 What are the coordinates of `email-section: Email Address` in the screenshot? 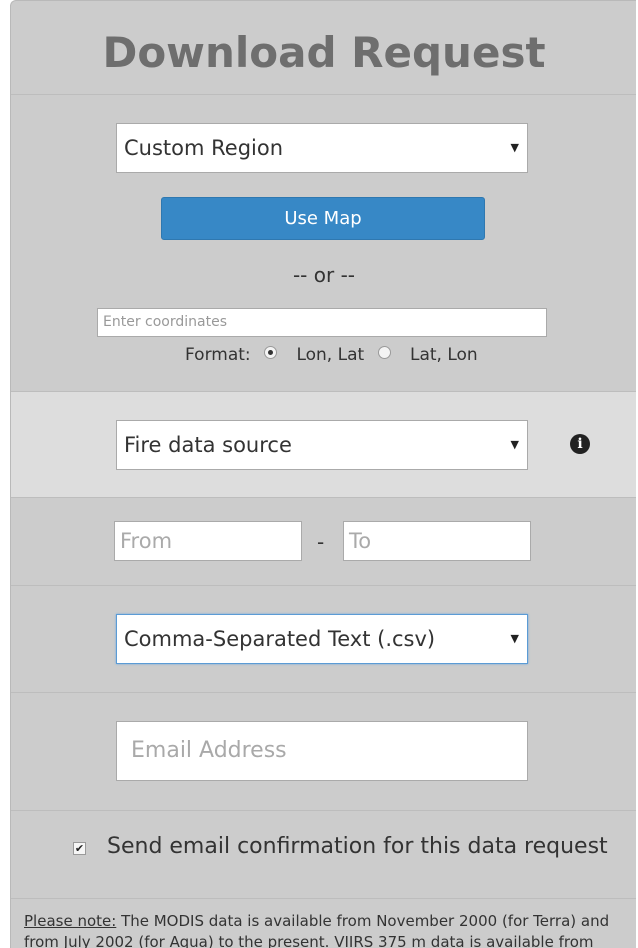 It's located at (323, 752).